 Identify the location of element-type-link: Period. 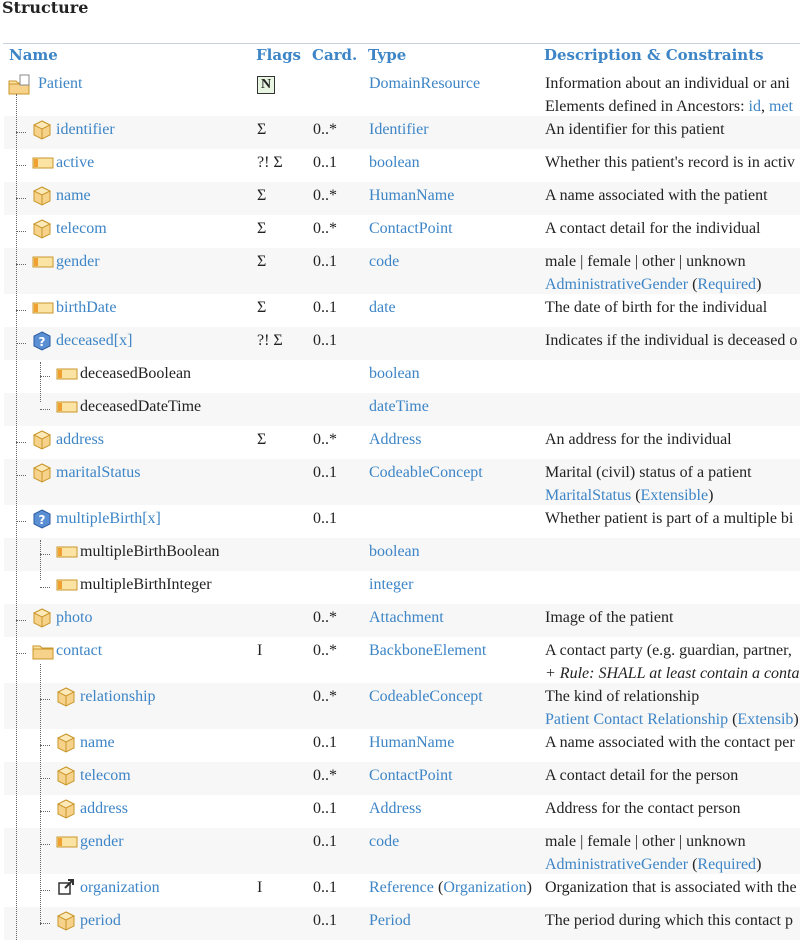
(390, 920).